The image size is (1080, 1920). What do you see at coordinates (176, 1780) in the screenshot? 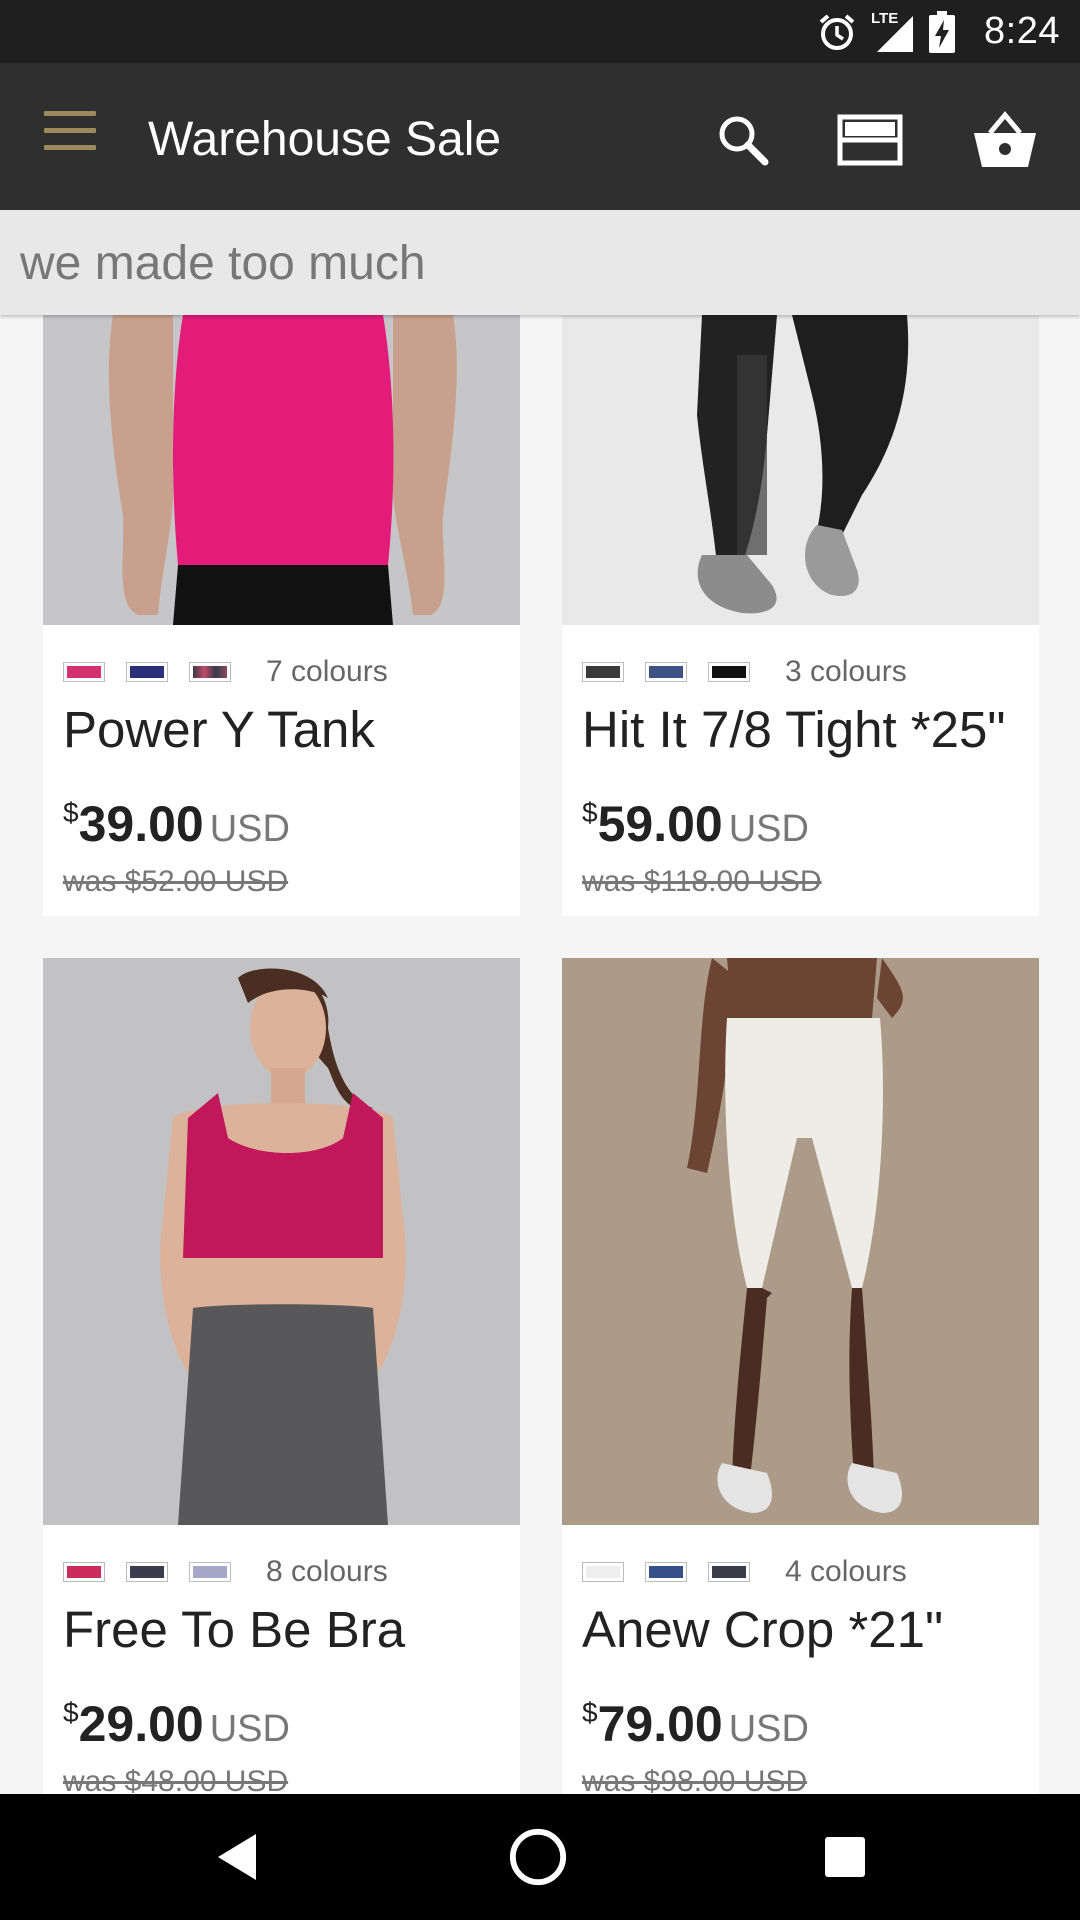
I see `original-price: was $48.00 USD` at bounding box center [176, 1780].